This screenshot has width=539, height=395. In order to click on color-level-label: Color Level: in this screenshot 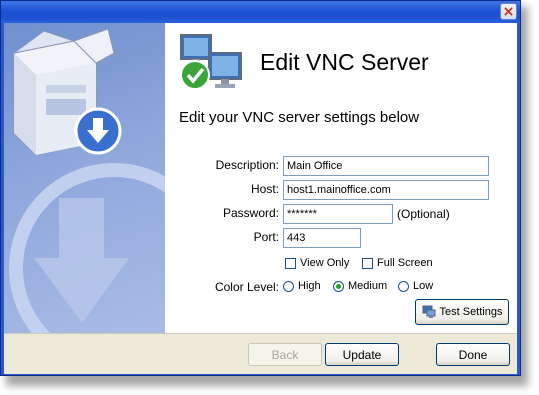, I will do `click(246, 287)`.